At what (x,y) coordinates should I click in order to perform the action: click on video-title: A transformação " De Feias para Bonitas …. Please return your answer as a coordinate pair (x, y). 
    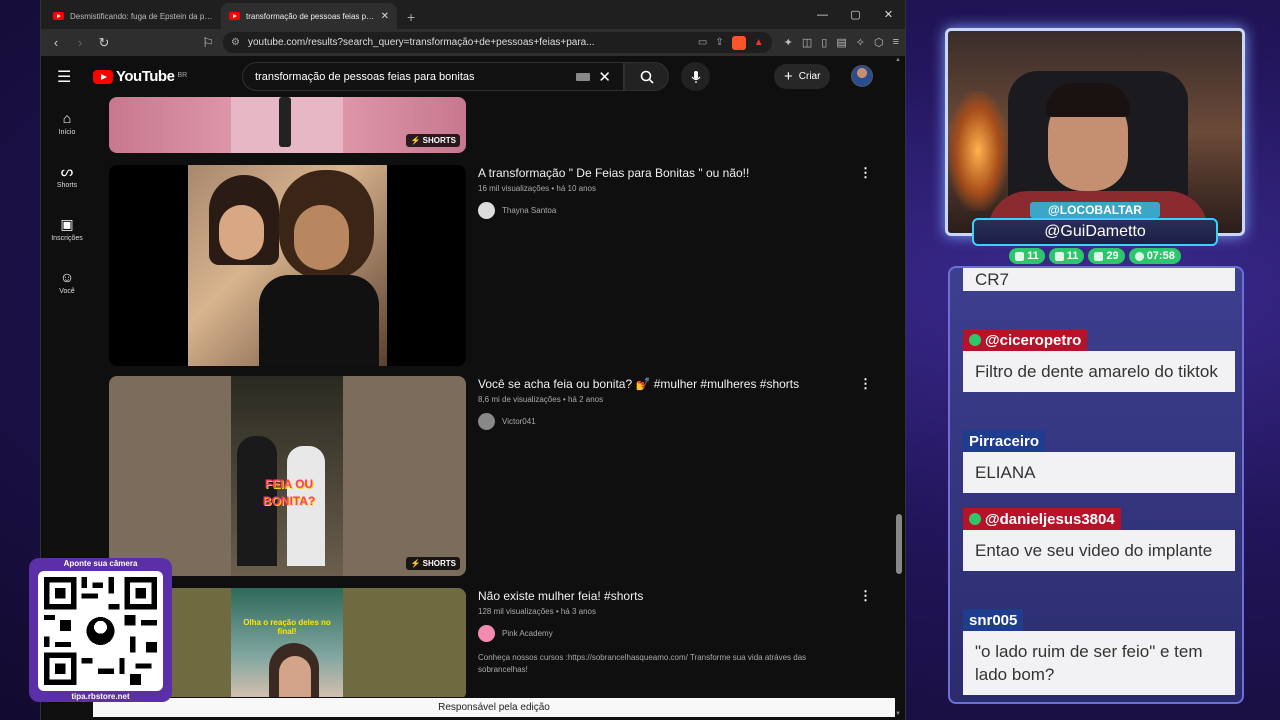
    Looking at the image, I should click on (668, 173).